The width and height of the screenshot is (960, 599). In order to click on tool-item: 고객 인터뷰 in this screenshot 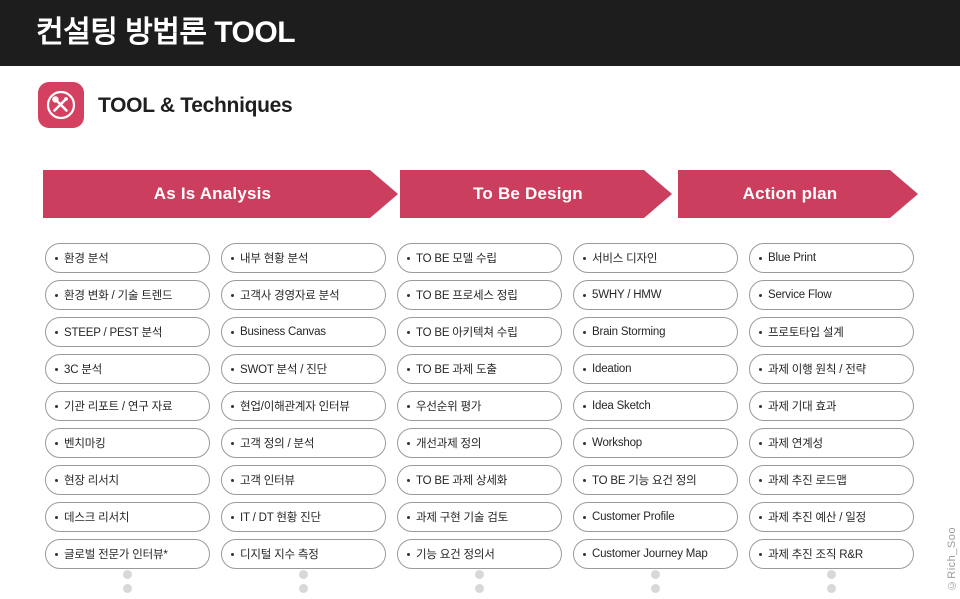, I will do `click(303, 480)`.